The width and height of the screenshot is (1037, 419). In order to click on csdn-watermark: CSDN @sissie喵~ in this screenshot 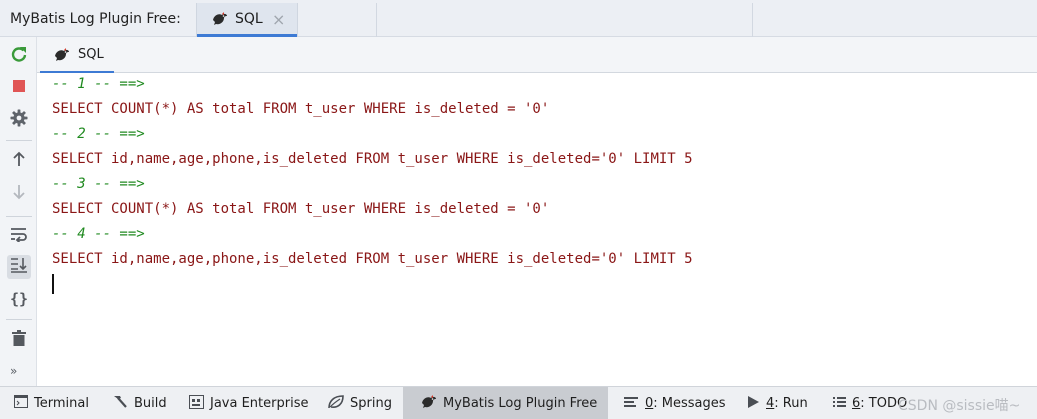, I will do `click(959, 406)`.